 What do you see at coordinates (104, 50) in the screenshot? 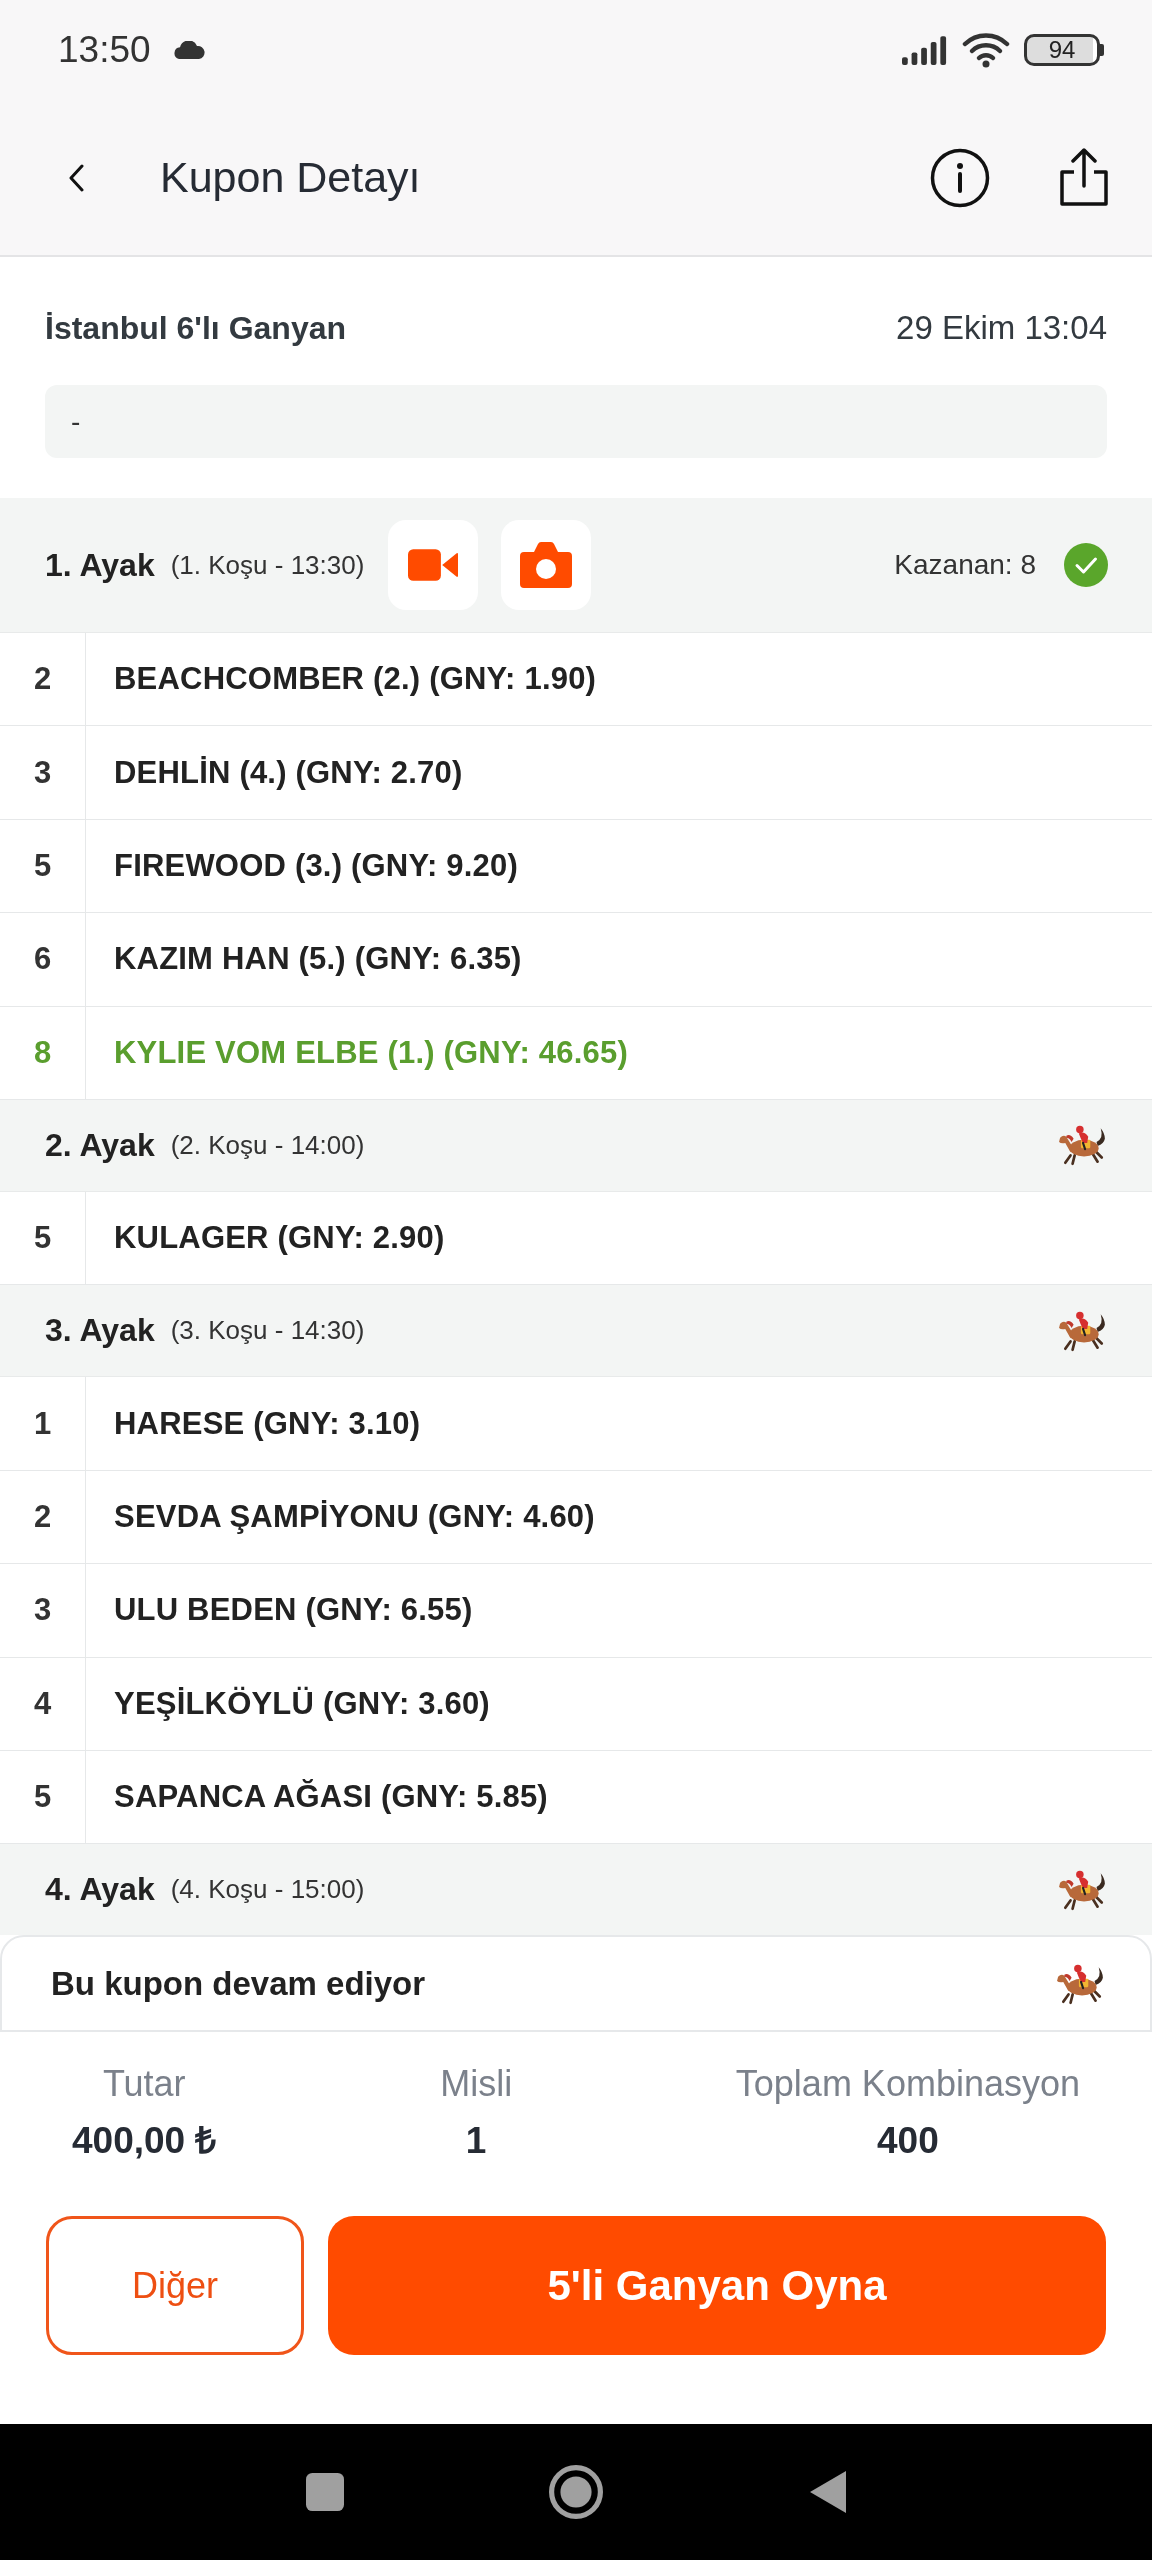
I see `status-time: 13:50` at bounding box center [104, 50].